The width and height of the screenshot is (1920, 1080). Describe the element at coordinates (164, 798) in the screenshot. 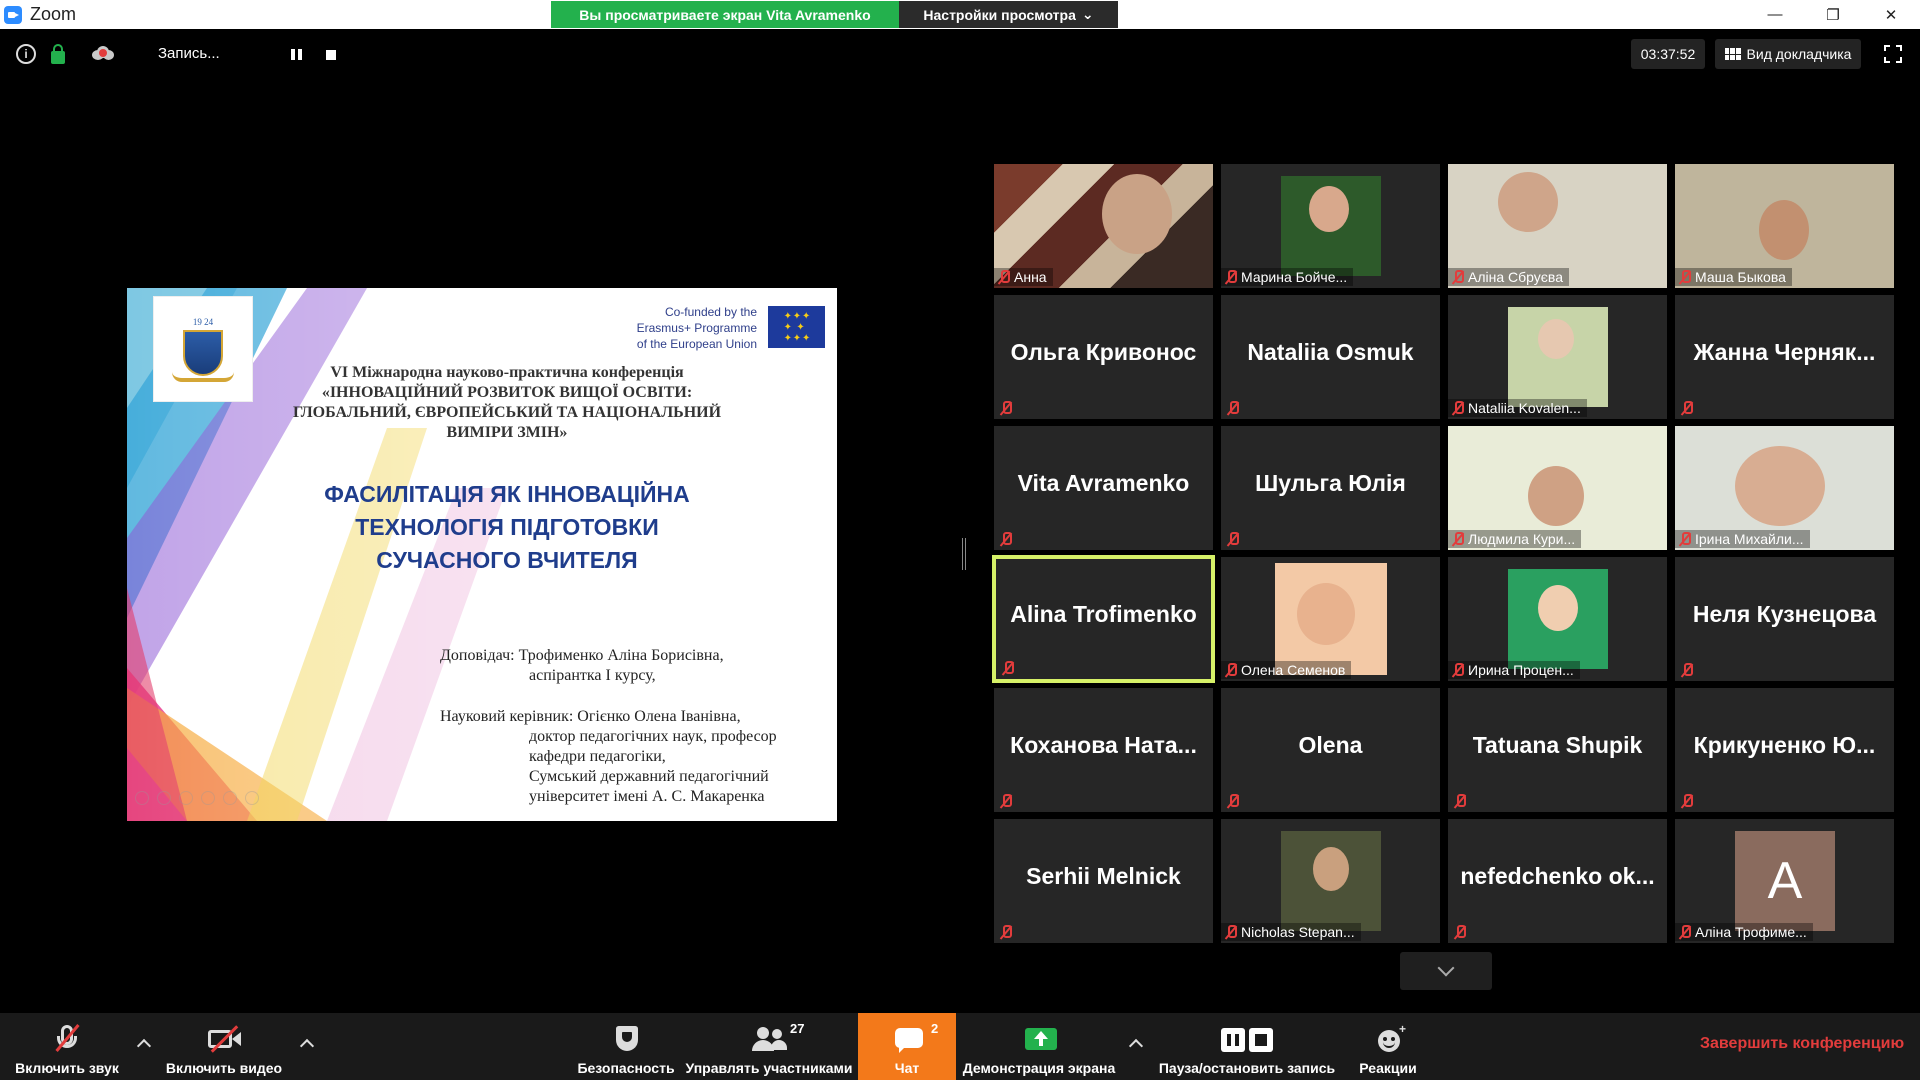

I see `next-slide-icon` at that location.